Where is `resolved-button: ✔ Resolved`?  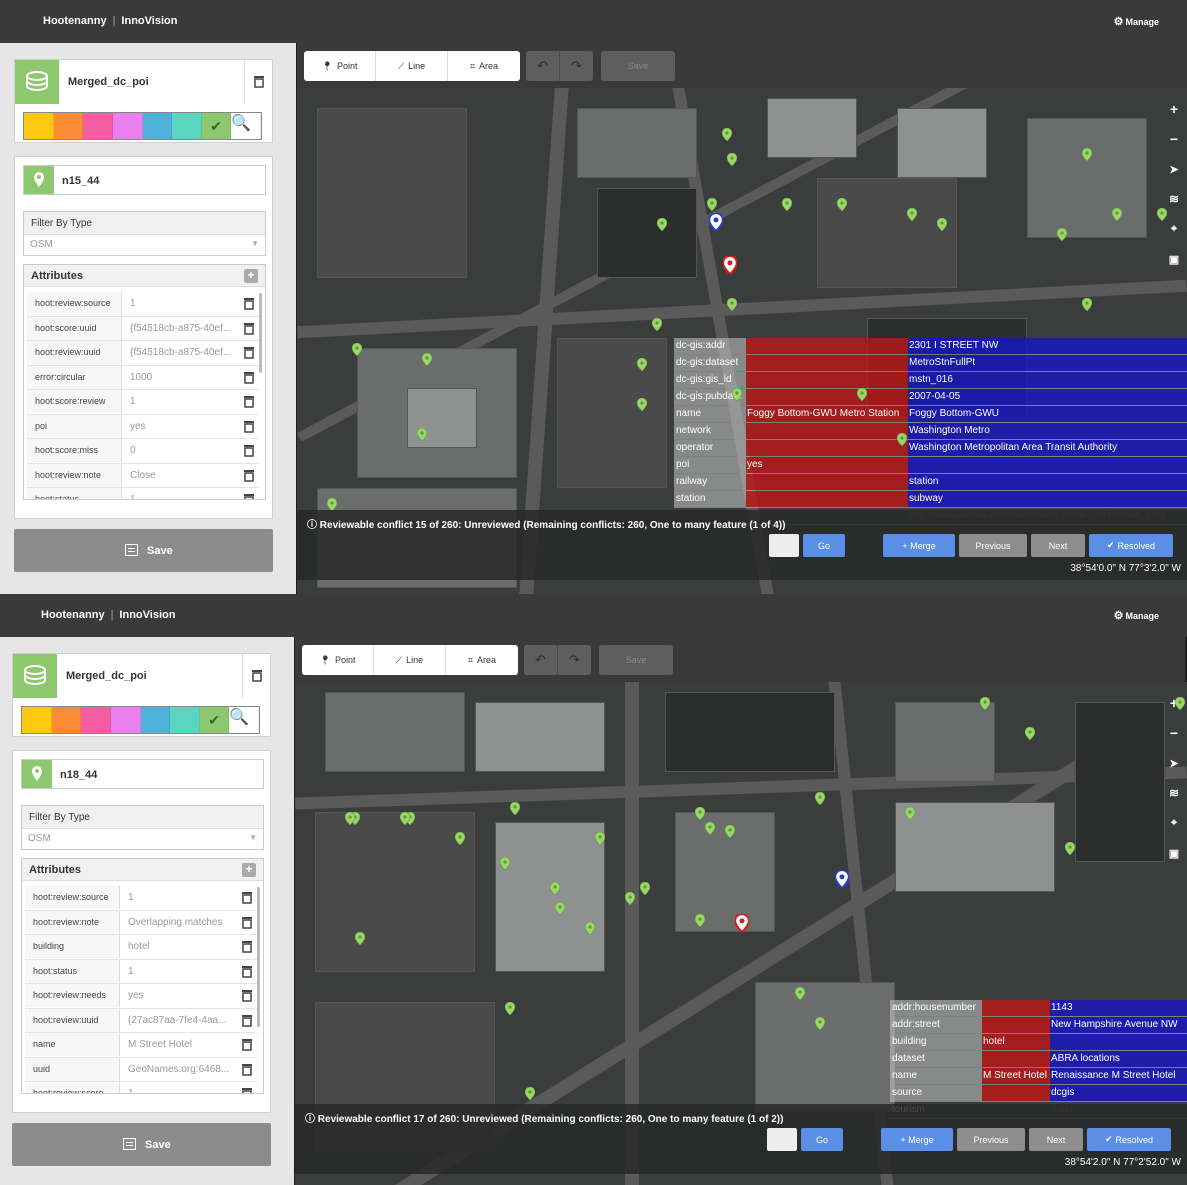 resolved-button: ✔ Resolved is located at coordinates (1131, 545).